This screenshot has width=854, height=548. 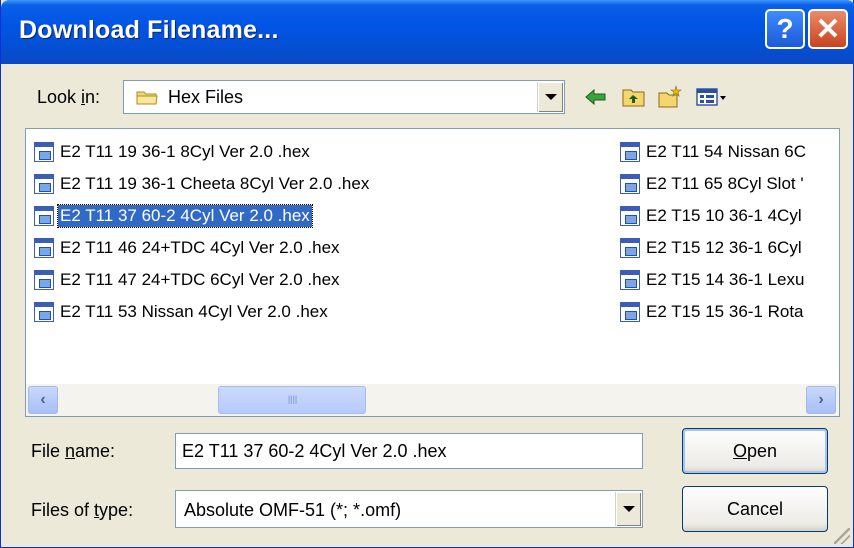 I want to click on file-item-label: E2 T11 53 Nissan 4Cyl Ver 2.0 .hex, so click(x=194, y=311).